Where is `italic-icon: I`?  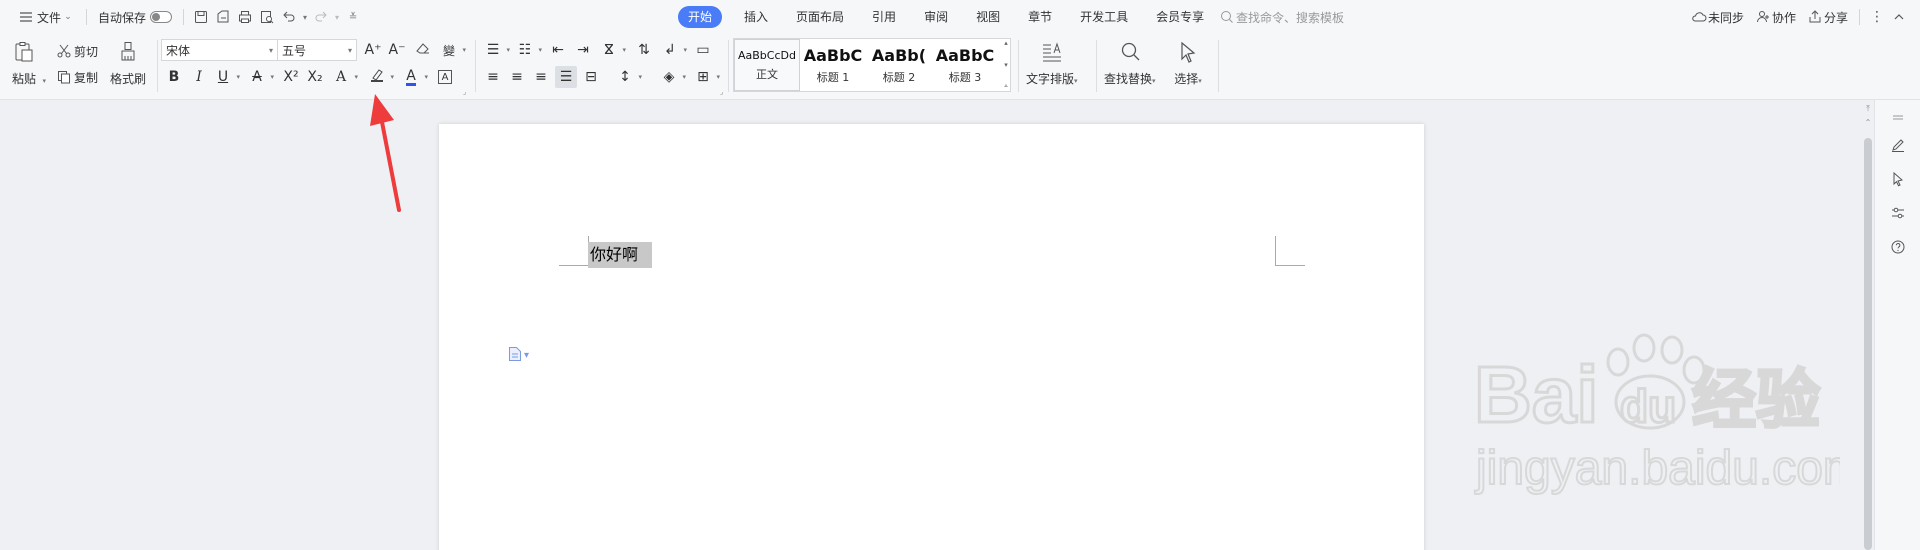 italic-icon: I is located at coordinates (199, 77).